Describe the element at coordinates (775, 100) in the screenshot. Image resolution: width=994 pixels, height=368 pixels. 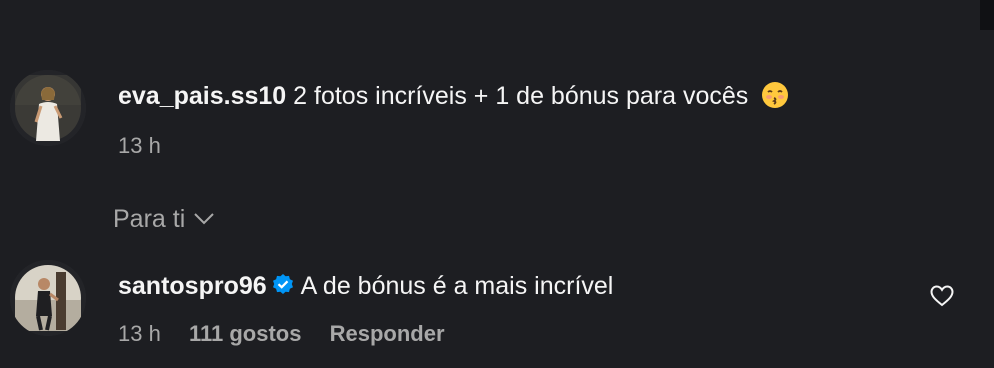
I see `kissing-face-emoji-icon` at that location.